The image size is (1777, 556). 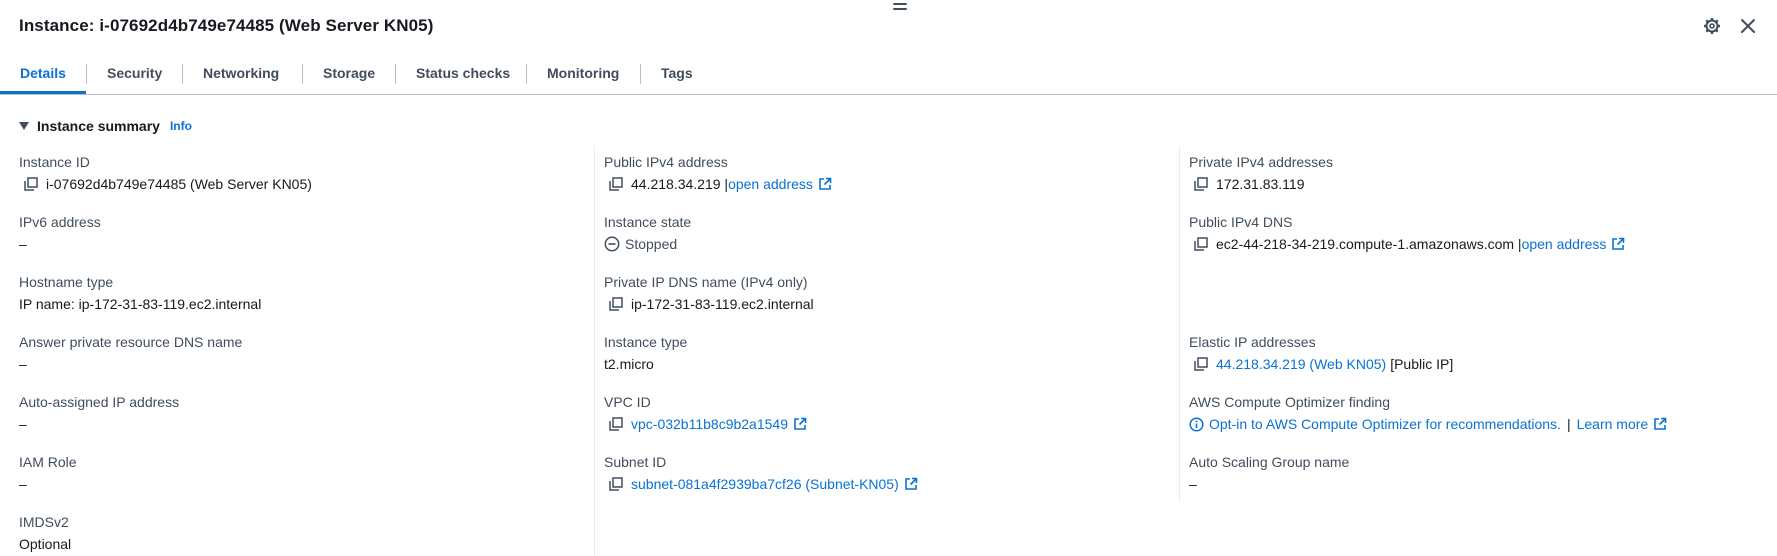 What do you see at coordinates (349, 74) in the screenshot?
I see `tab-storage: Storage` at bounding box center [349, 74].